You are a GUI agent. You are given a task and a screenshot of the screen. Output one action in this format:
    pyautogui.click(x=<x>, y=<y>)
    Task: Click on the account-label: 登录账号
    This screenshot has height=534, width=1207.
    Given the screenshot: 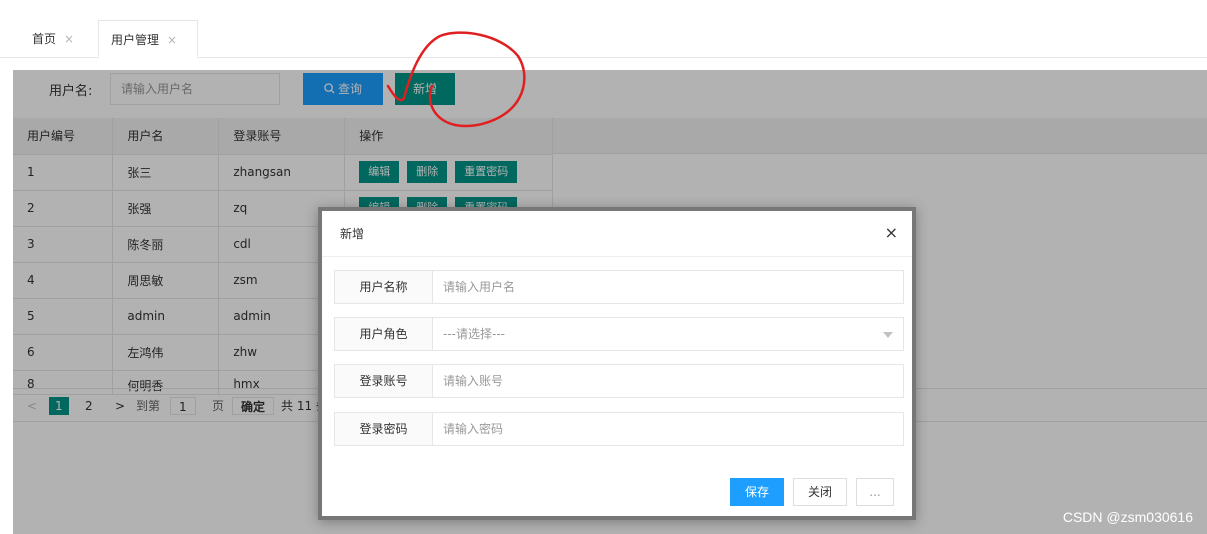 What is the action you would take?
    pyautogui.click(x=384, y=381)
    